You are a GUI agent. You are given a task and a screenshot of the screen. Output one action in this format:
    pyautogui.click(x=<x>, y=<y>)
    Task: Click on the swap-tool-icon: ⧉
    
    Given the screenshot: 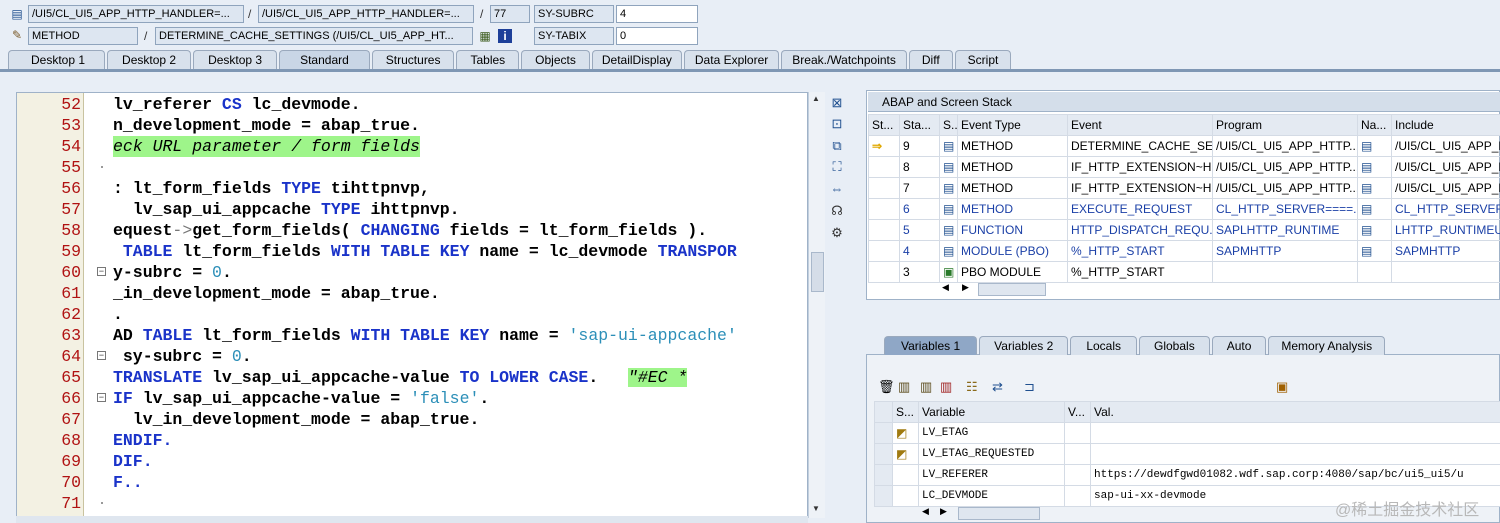 What is the action you would take?
    pyautogui.click(x=837, y=146)
    